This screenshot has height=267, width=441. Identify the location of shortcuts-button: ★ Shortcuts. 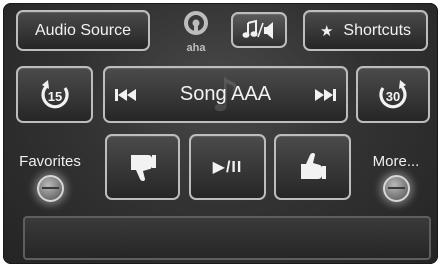
(365, 30).